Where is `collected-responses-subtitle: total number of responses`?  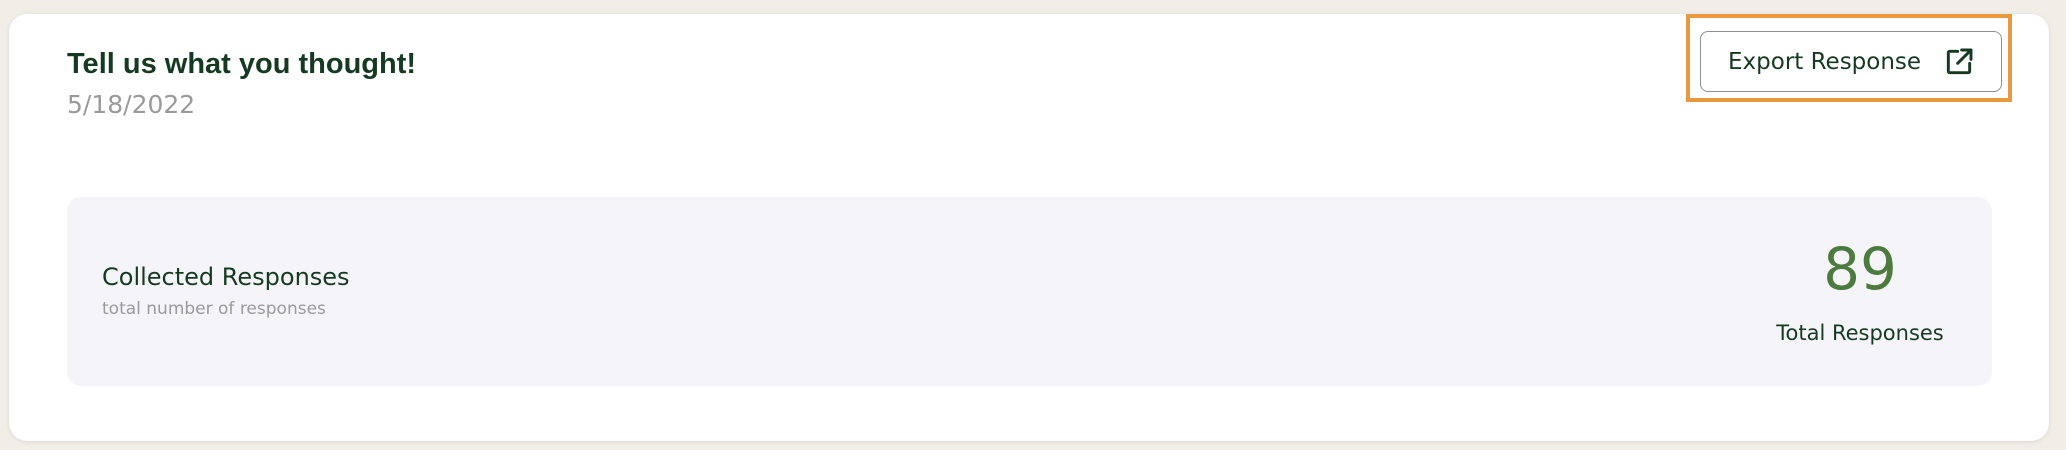
collected-responses-subtitle: total number of responses is located at coordinates (214, 309).